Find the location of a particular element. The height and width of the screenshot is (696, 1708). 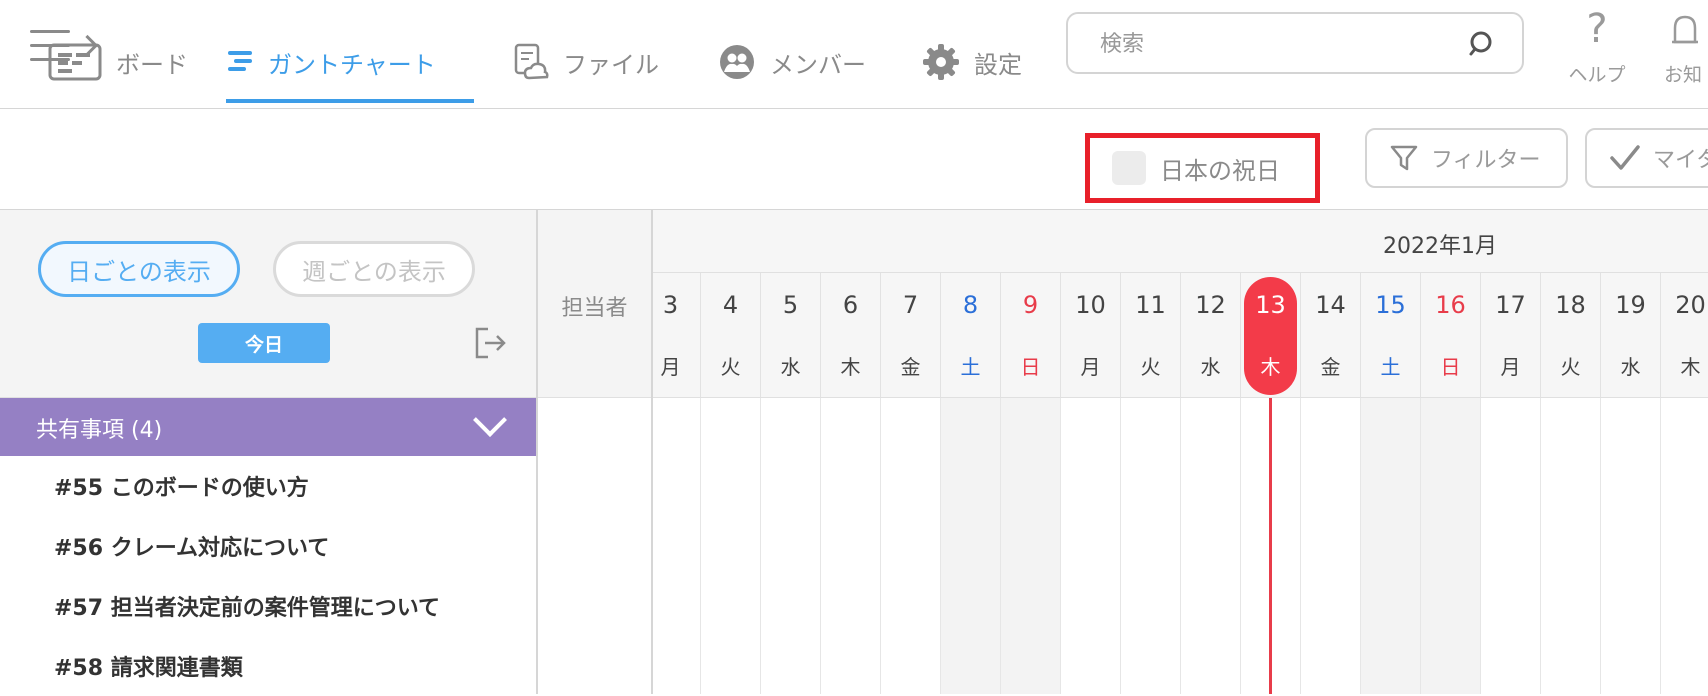

filter-button: フィルター is located at coordinates (1466, 158).